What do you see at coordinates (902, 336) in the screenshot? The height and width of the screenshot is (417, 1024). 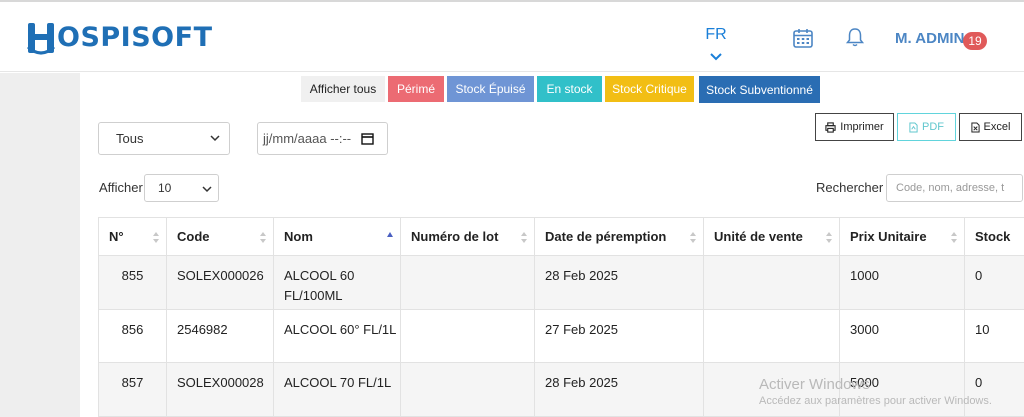 I see `cell-prix: 3000` at bounding box center [902, 336].